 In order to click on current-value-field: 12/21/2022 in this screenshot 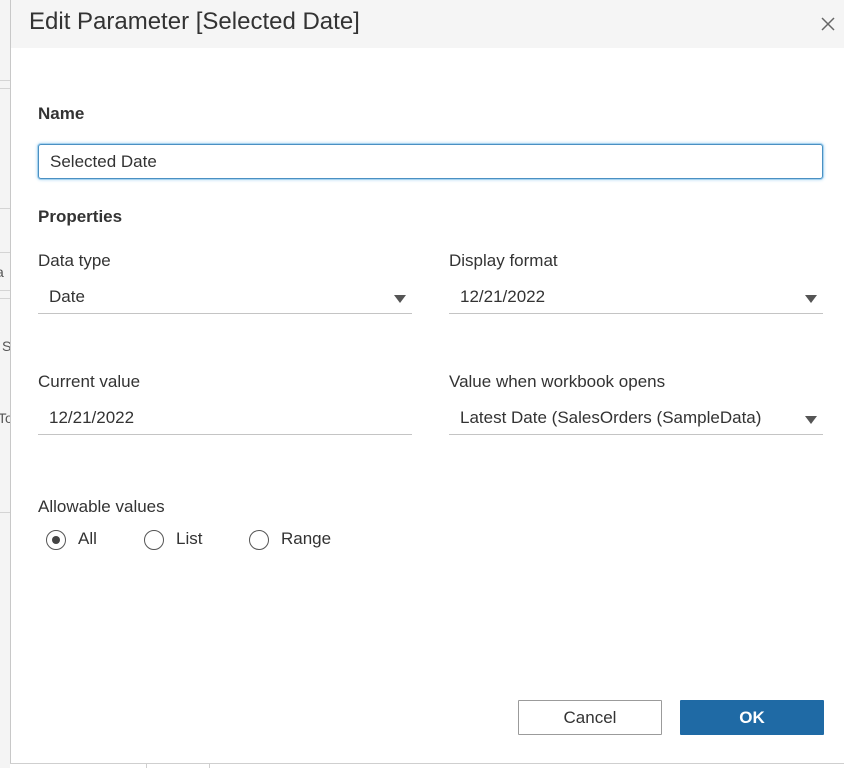, I will do `click(225, 419)`.